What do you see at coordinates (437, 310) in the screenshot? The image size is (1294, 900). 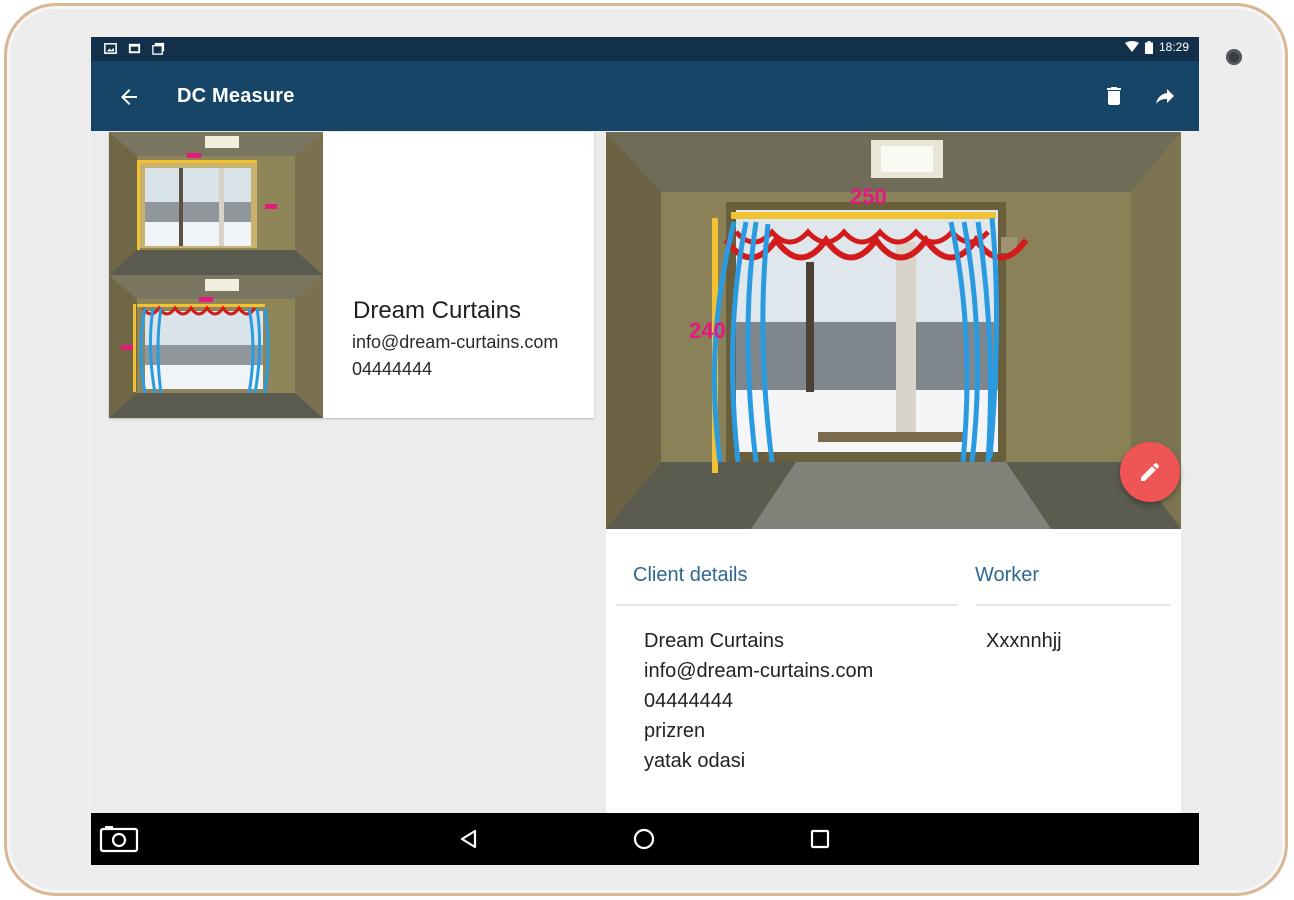 I see `card-client-name: Dream Curtains` at bounding box center [437, 310].